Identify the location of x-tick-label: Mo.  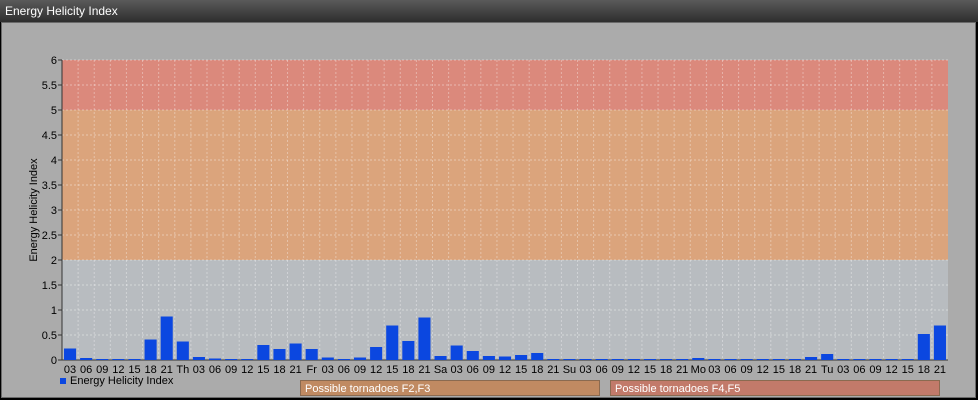
(698, 370).